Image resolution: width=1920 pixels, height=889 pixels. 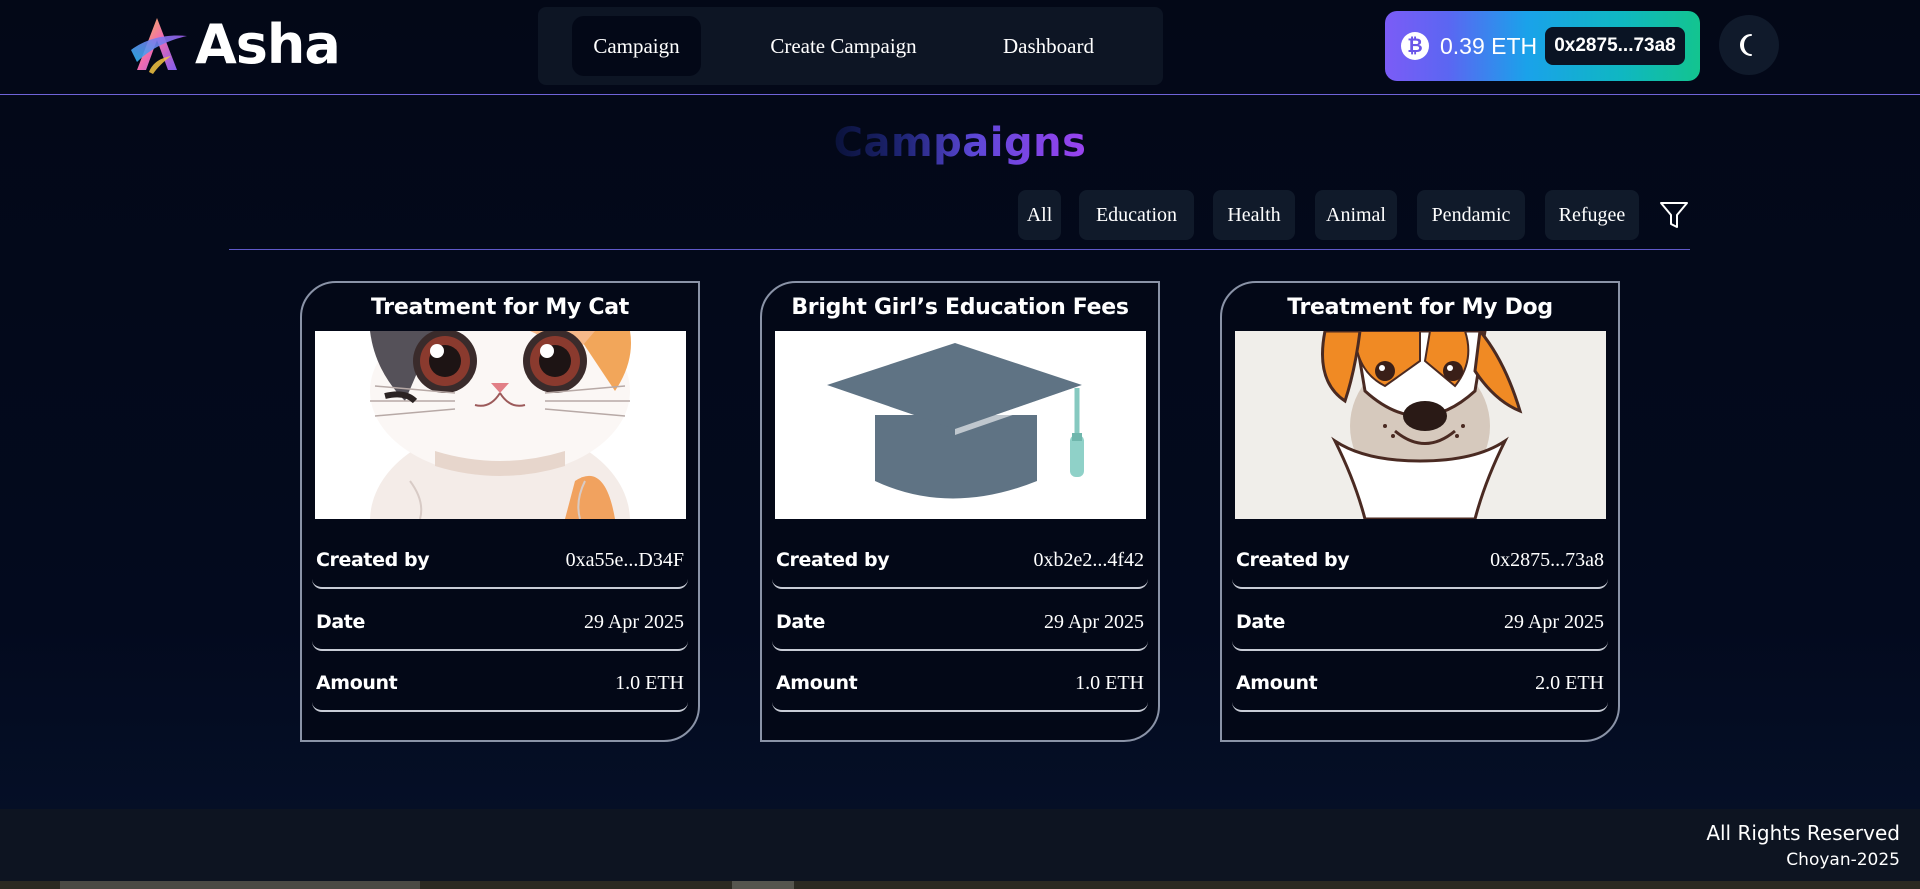 What do you see at coordinates (960, 307) in the screenshot?
I see `campaign-title: Bright Girl’s Education Fees` at bounding box center [960, 307].